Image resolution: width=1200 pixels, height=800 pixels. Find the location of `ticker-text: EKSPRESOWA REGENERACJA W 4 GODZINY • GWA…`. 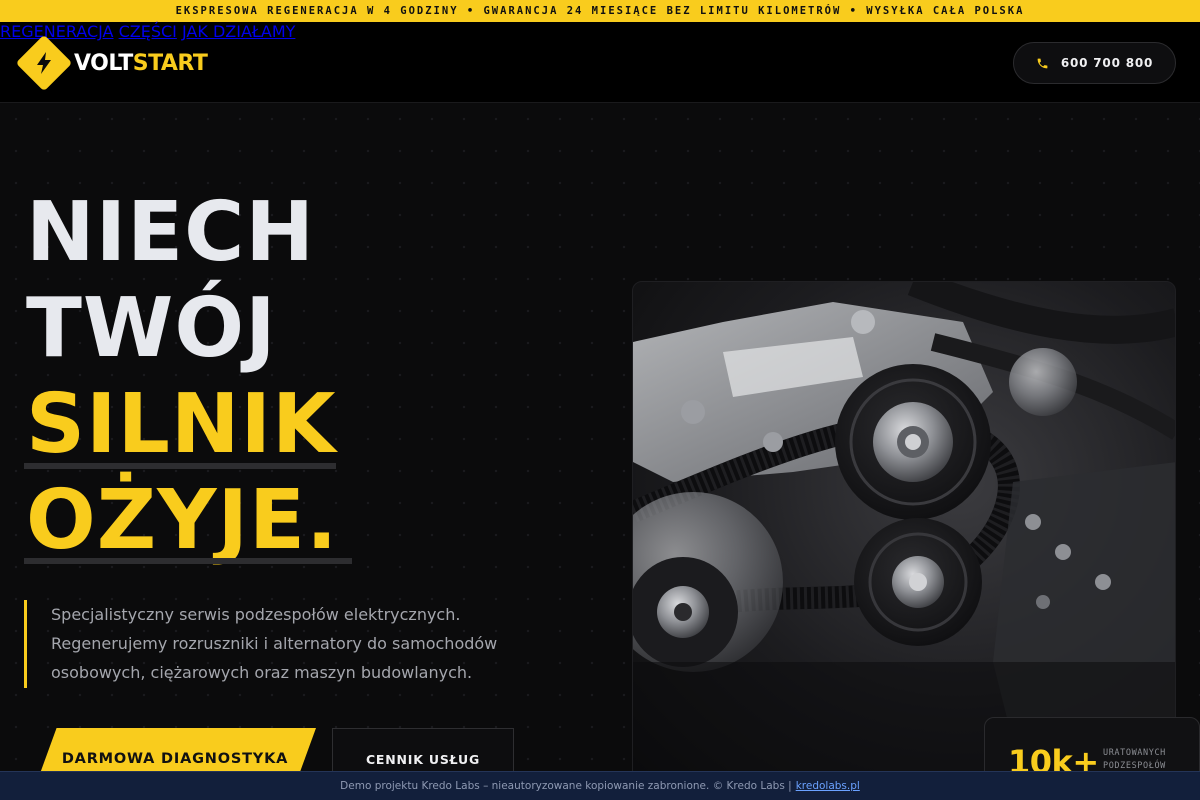

ticker-text: EKSPRESOWA REGENERACJA W 4 GODZINY • GWA… is located at coordinates (600, 11).